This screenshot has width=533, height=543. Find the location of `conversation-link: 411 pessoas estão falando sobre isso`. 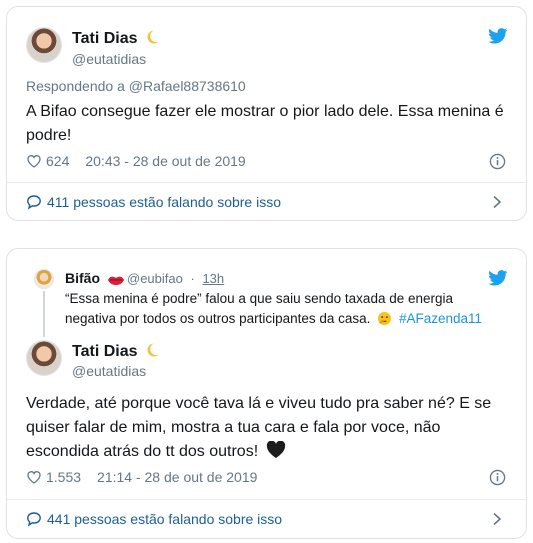

conversation-link: 411 pessoas estão falando sobre isso is located at coordinates (266, 202).